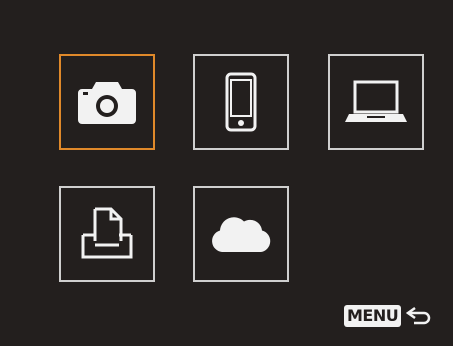  Describe the element at coordinates (418, 315) in the screenshot. I see `return-arrow-icon` at that location.